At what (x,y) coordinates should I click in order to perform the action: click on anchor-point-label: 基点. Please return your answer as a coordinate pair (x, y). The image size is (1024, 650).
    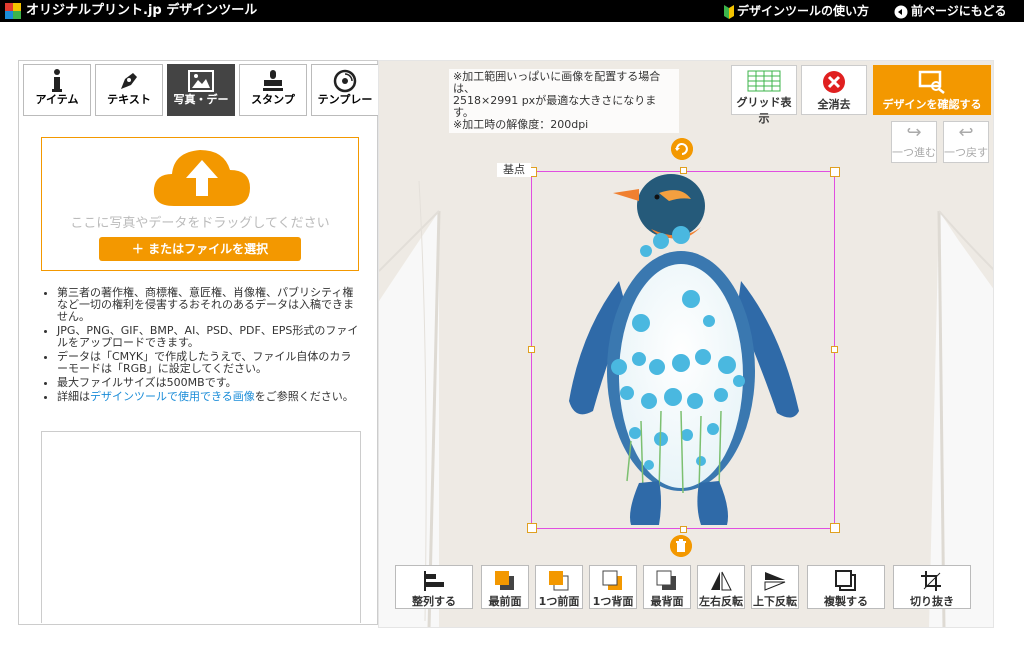
    Looking at the image, I should click on (514, 170).